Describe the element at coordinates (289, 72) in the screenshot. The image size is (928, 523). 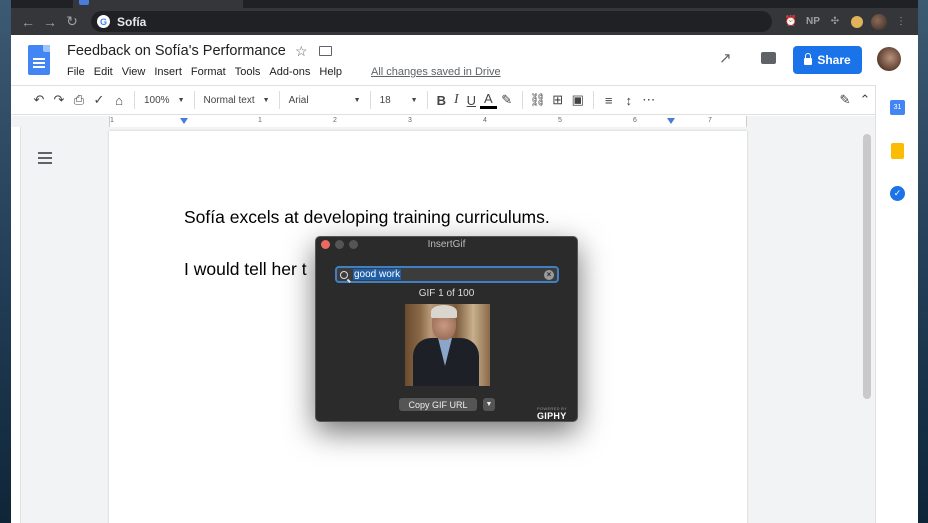
I see `menu-addons: Add-ons` at that location.